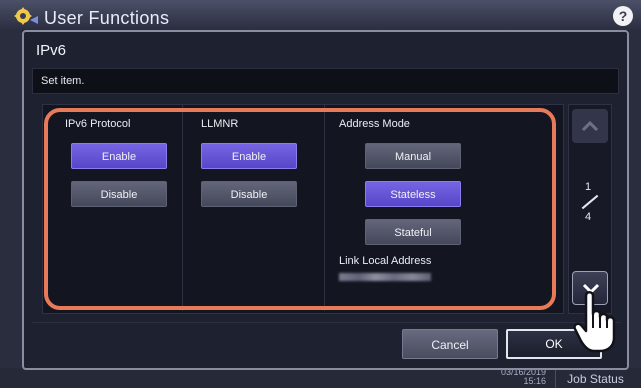  I want to click on gear-icon, so click(26, 16).